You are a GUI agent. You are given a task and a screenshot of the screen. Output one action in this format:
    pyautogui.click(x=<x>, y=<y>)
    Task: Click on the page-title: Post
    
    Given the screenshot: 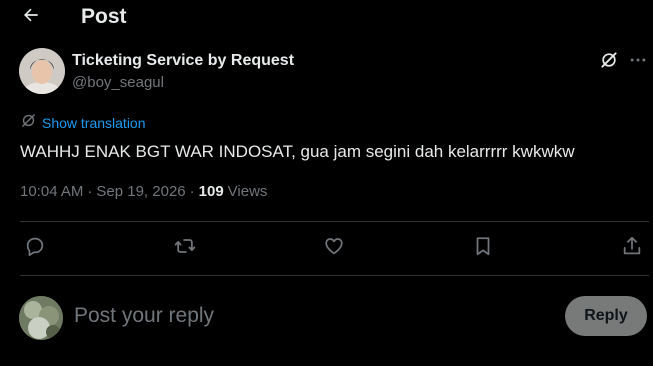 What is the action you would take?
    pyautogui.click(x=104, y=16)
    